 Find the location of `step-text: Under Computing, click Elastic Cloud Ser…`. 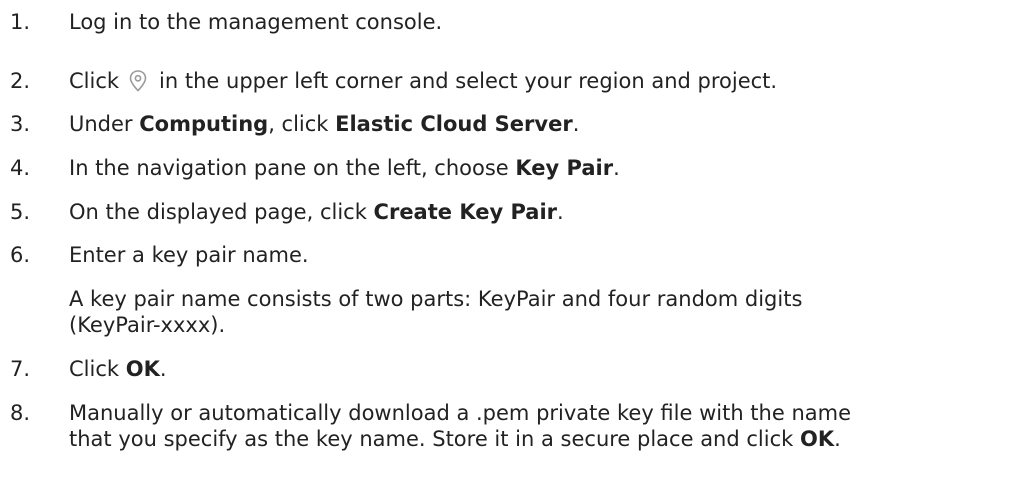

step-text: Under Computing, click Elastic Cloud Ser… is located at coordinates (324, 124).